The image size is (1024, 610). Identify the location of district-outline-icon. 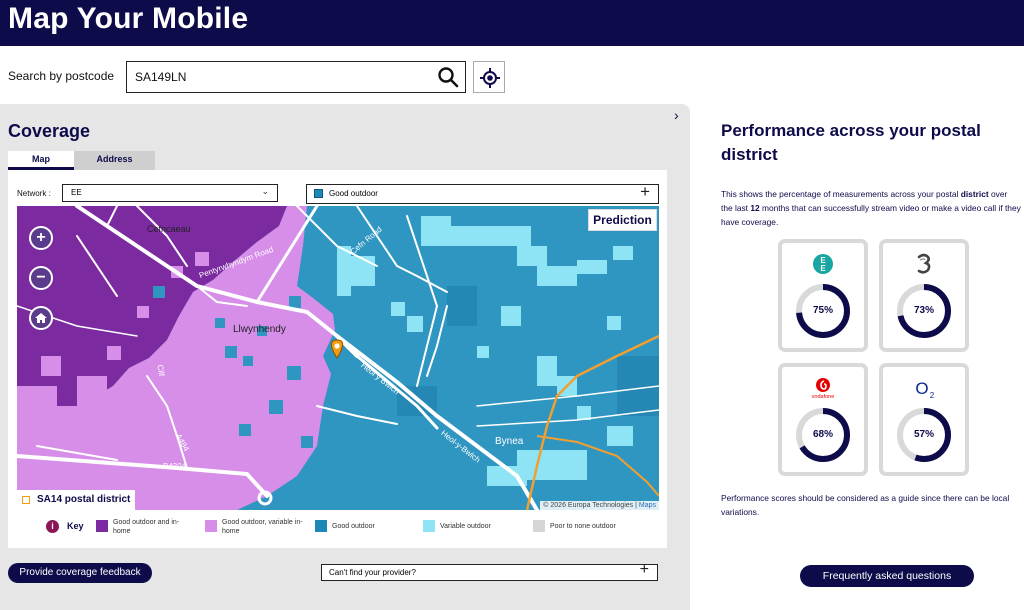
(26, 500).